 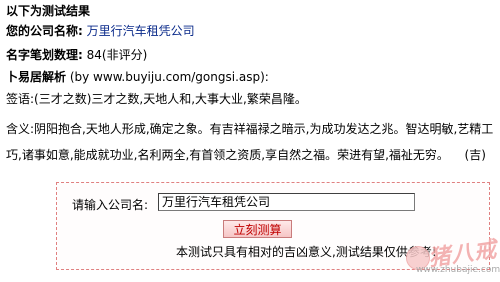 I want to click on sign-text: 签语:(三才之数)三才之数,天地人和,大事大业,繁荣昌隆。, so click(x=156, y=99).